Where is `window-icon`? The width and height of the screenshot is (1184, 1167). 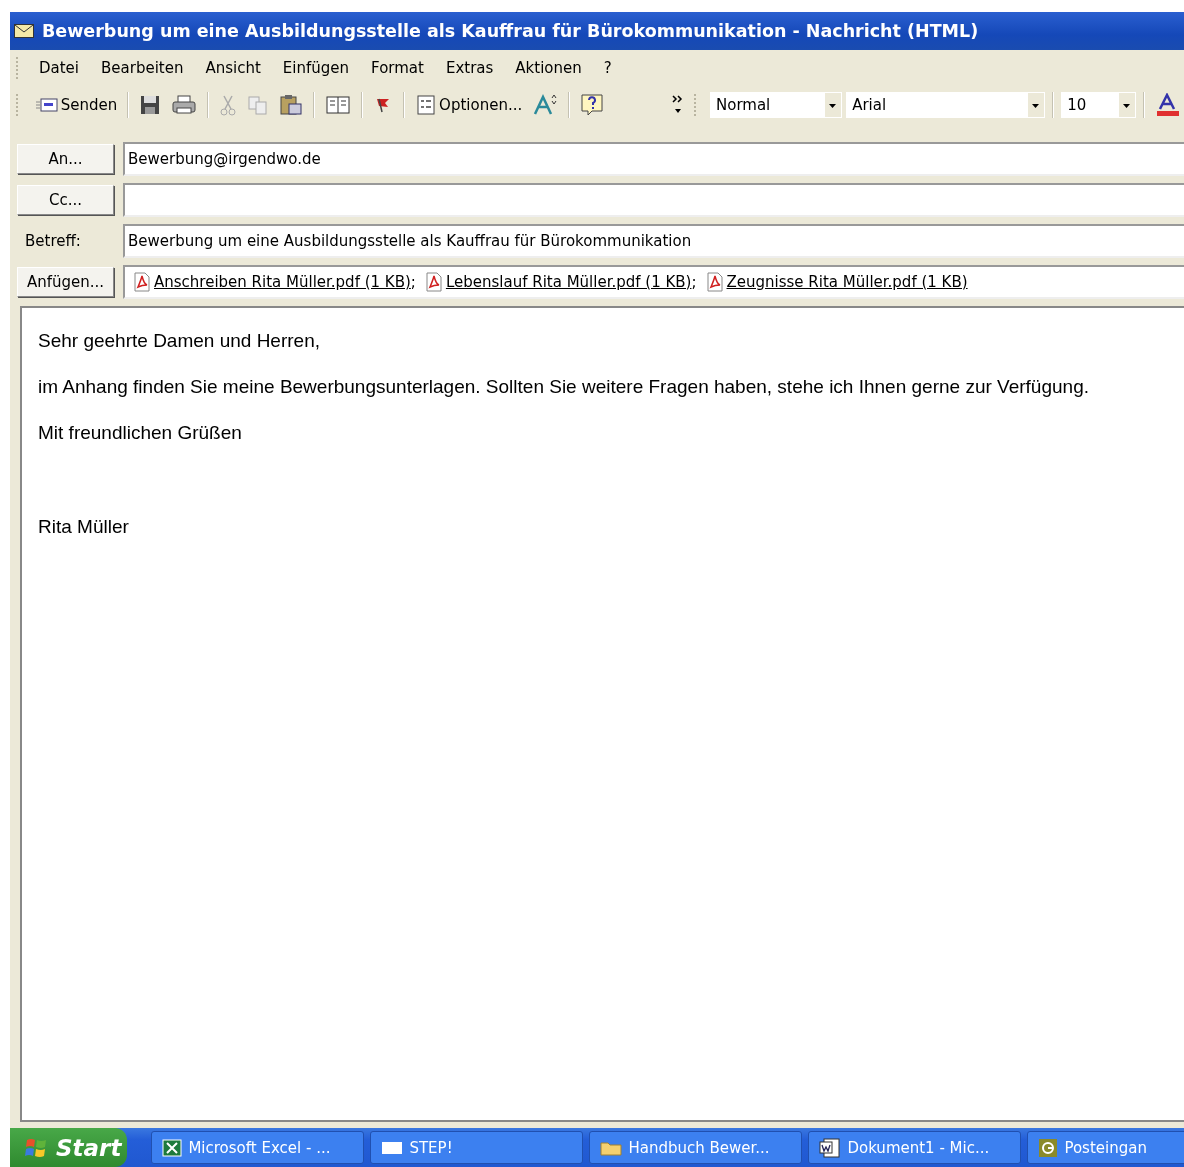
window-icon is located at coordinates (392, 1147).